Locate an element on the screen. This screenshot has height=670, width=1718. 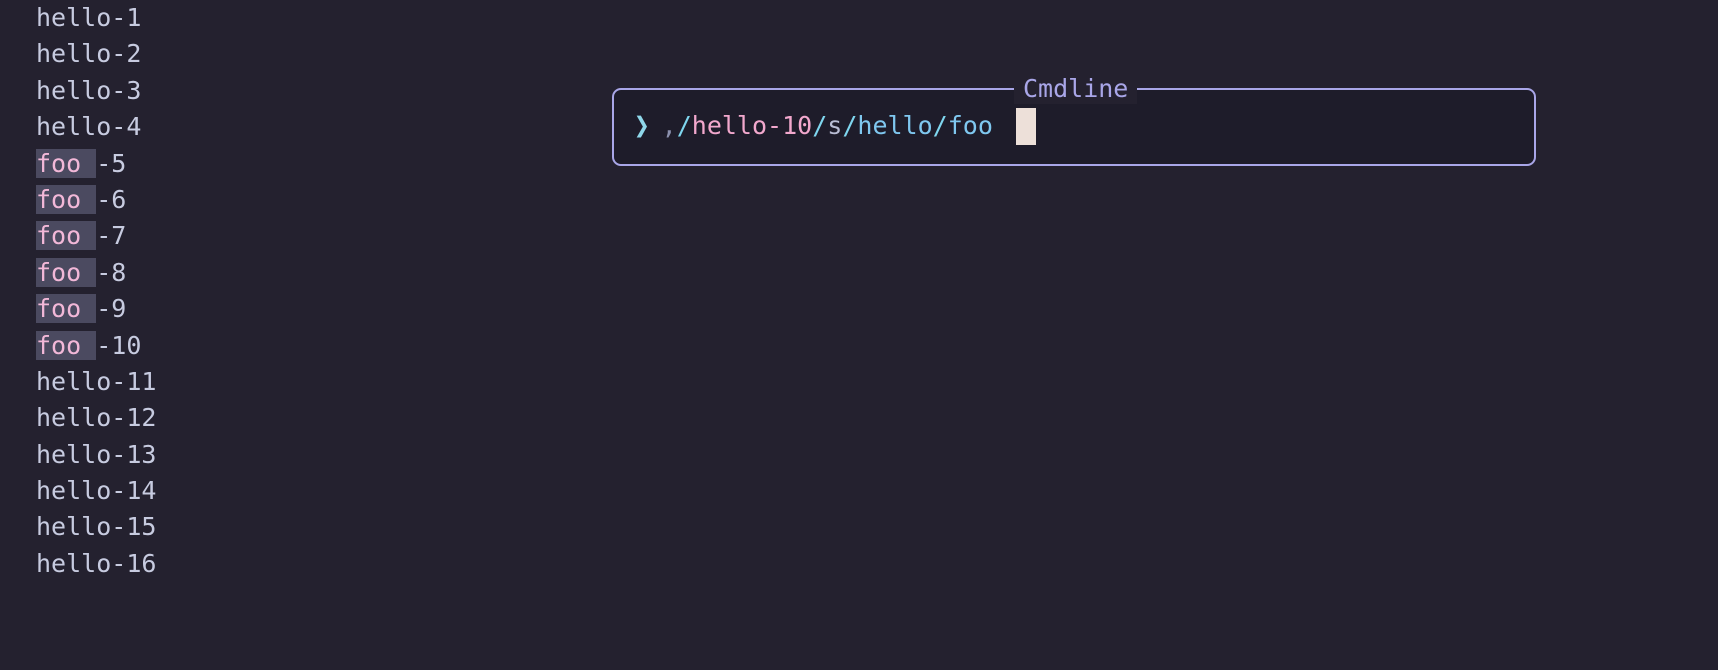
buffer-line-suffix: -2 is located at coordinates (126, 54).